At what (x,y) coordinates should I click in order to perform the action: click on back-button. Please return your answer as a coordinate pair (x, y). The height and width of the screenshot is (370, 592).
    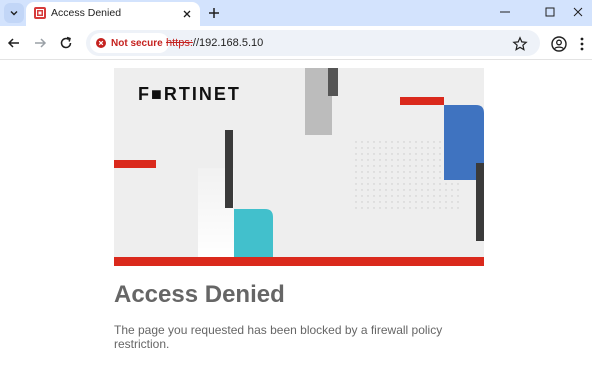
    Looking at the image, I should click on (14, 43).